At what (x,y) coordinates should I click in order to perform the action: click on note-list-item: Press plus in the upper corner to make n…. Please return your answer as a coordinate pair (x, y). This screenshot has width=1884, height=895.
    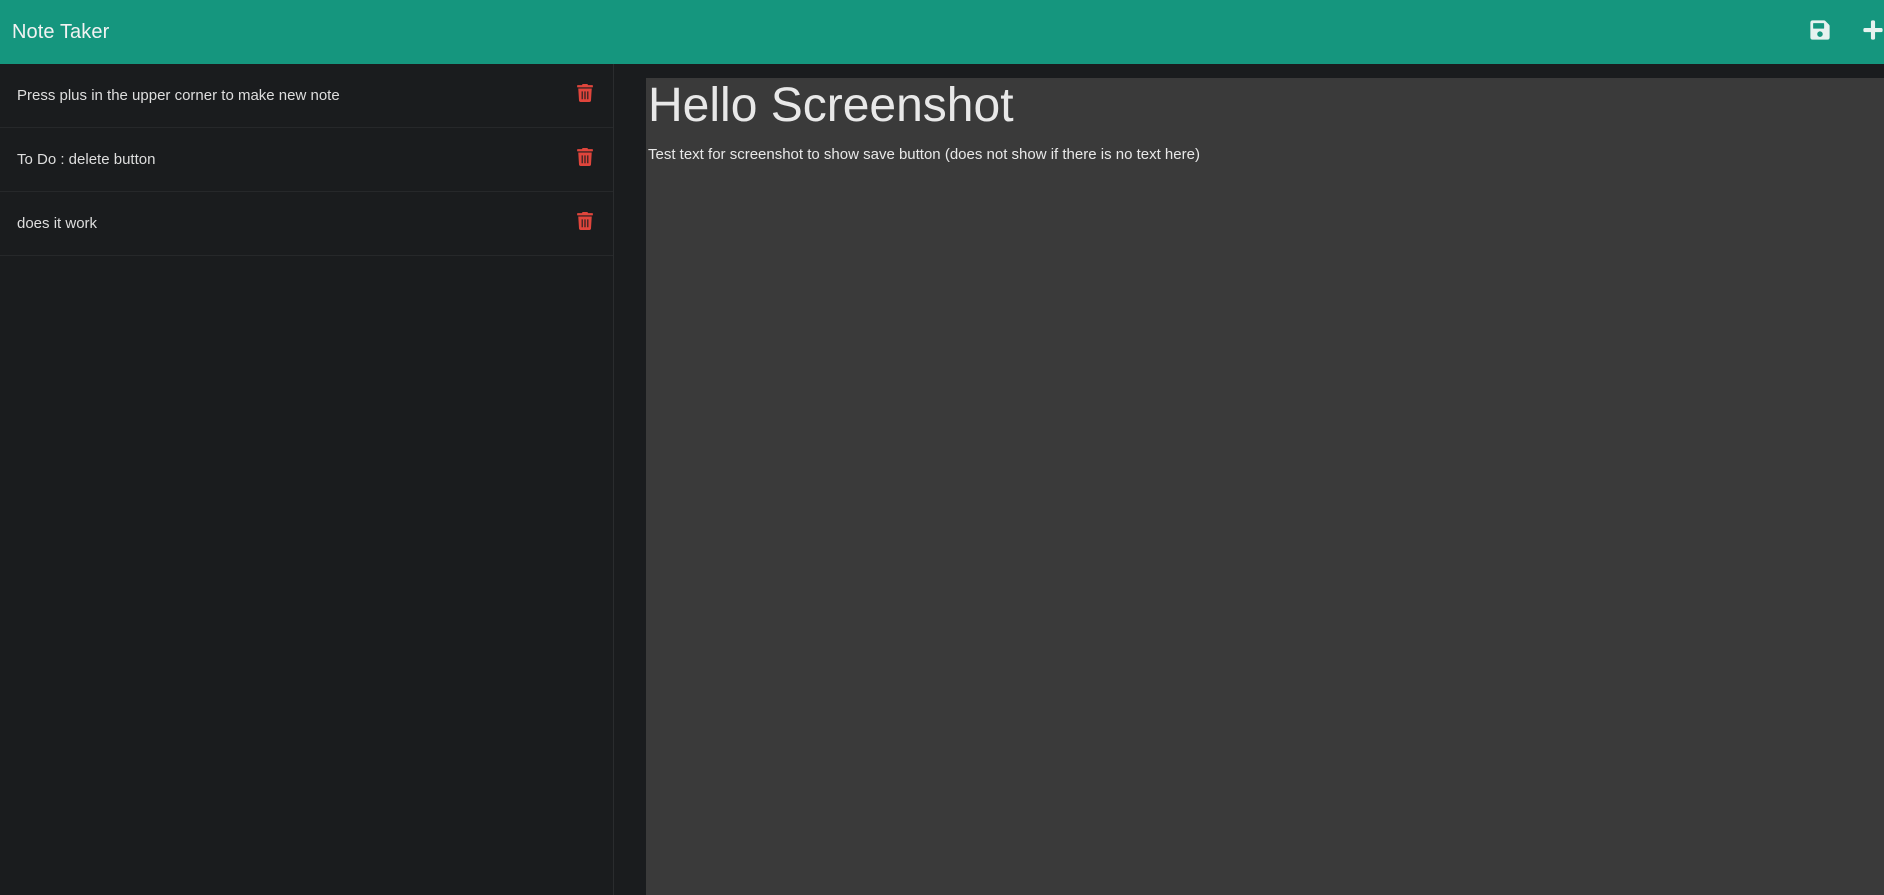
    Looking at the image, I should click on (306, 96).